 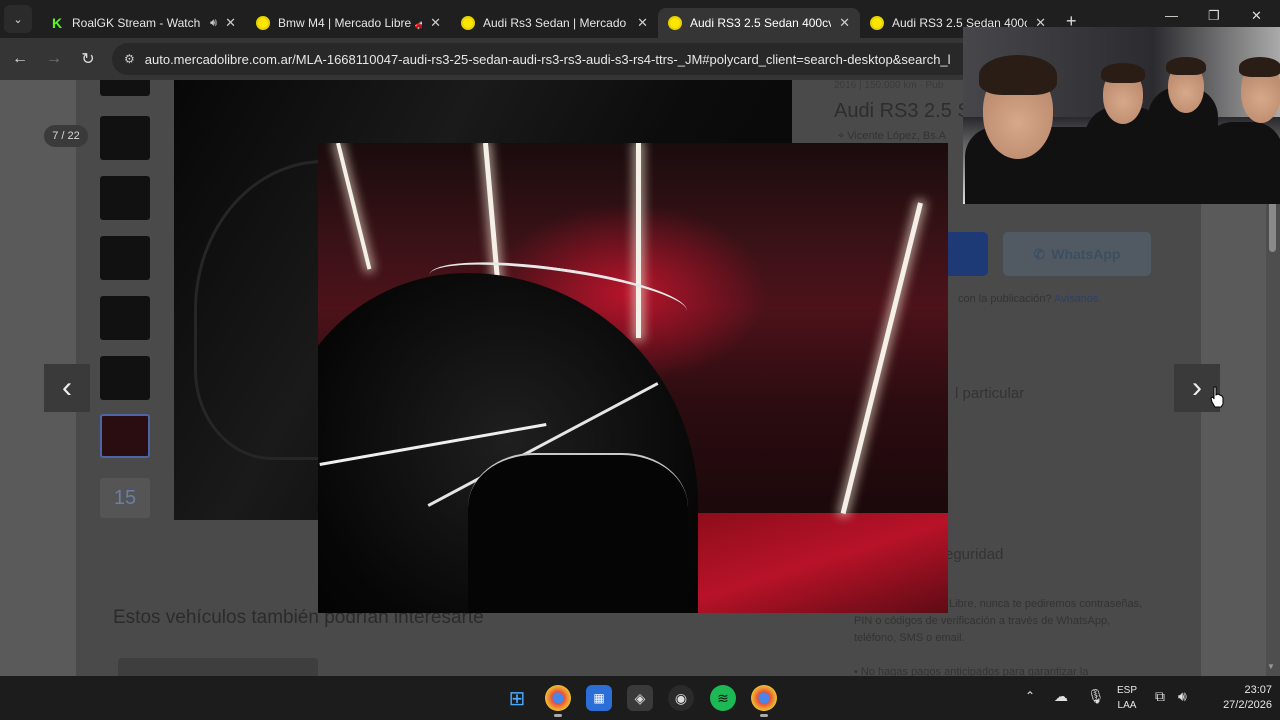 What do you see at coordinates (1127, 705) in the screenshot?
I see `lang-line2: LAA` at bounding box center [1127, 705].